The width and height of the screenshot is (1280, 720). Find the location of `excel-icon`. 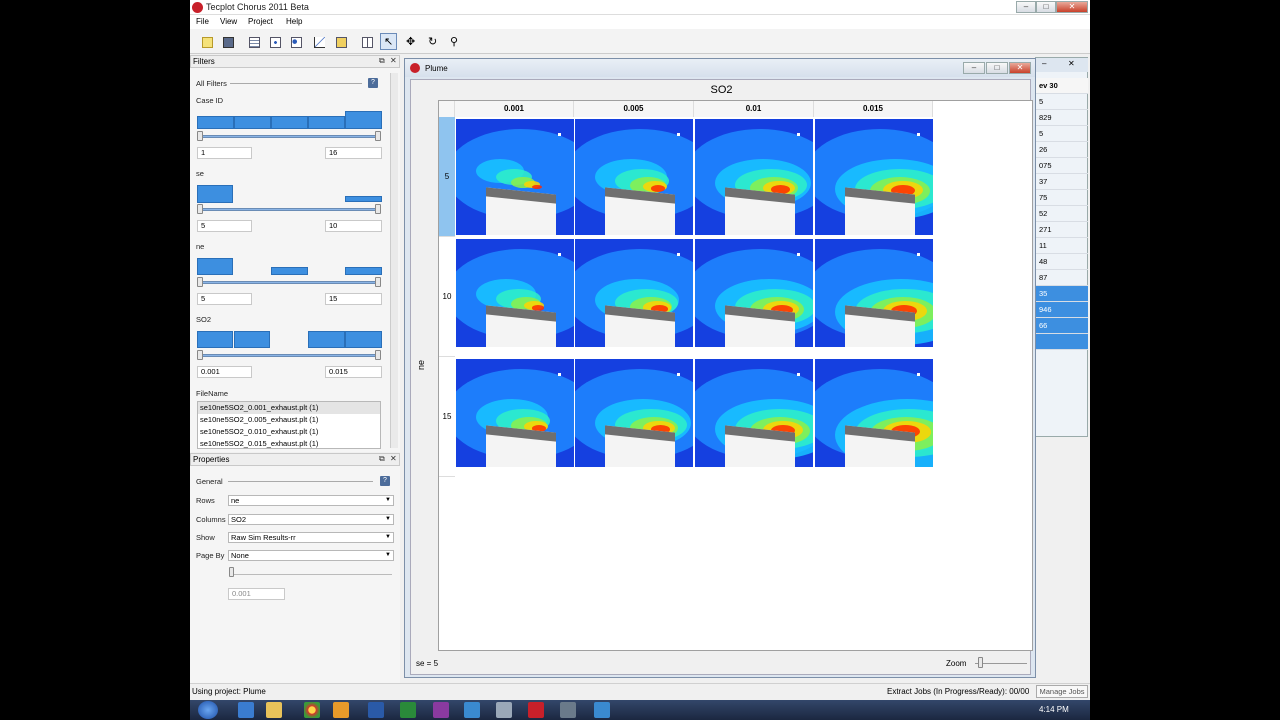

excel-icon is located at coordinates (408, 710).